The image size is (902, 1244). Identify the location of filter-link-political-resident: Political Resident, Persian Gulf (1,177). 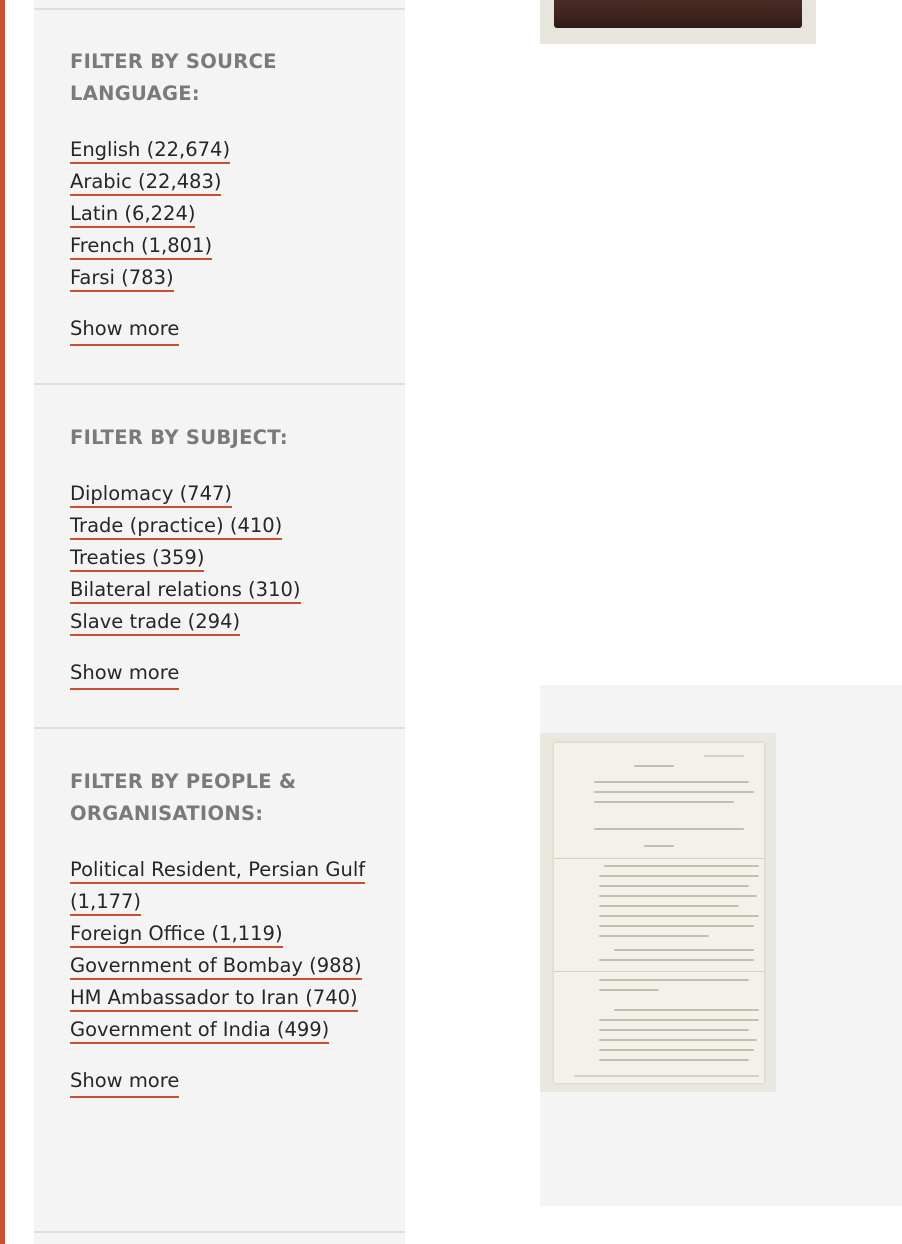
(218, 887).